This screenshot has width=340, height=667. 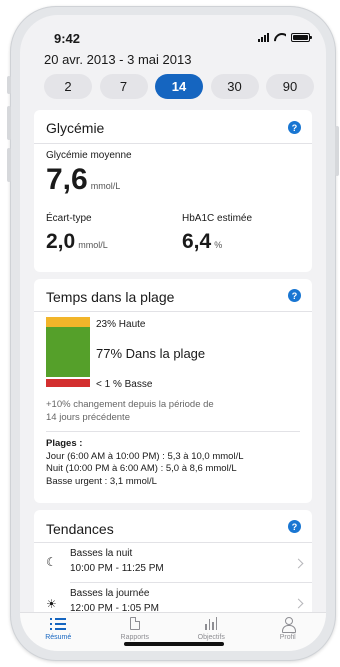 I want to click on hba1c: 6,4 %, so click(x=202, y=242).